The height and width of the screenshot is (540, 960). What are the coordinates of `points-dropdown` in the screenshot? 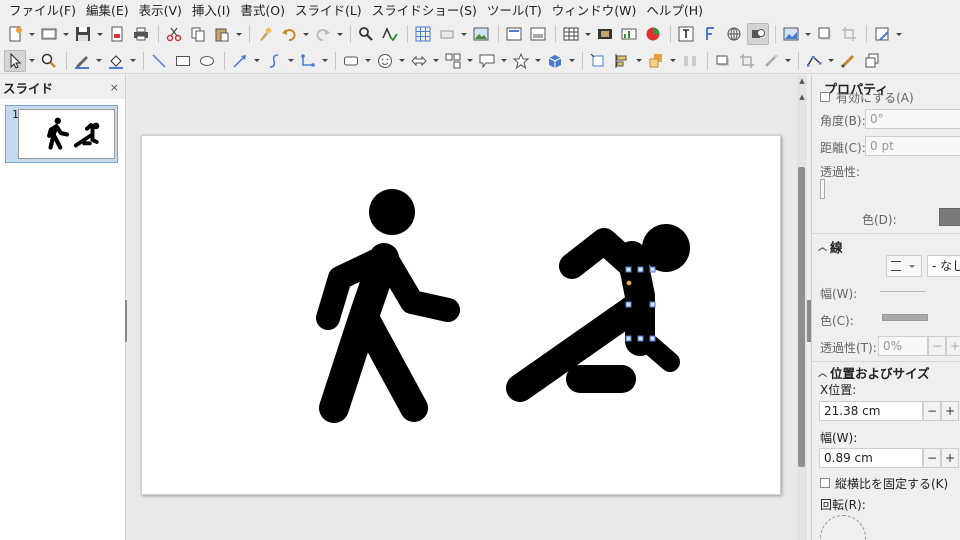 It's located at (830, 61).